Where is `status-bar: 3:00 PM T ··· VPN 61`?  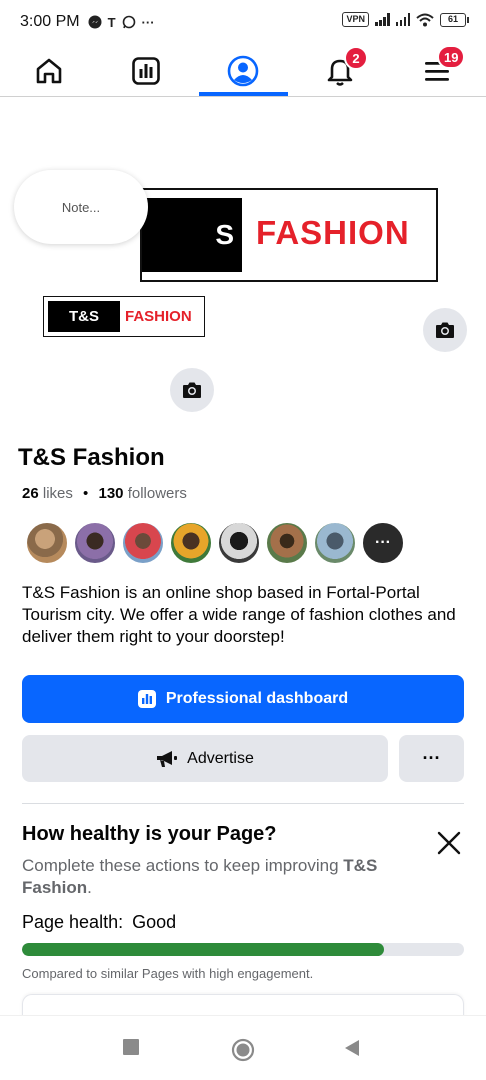
status-bar: 3:00 PM T ··· VPN 61 is located at coordinates (243, 22).